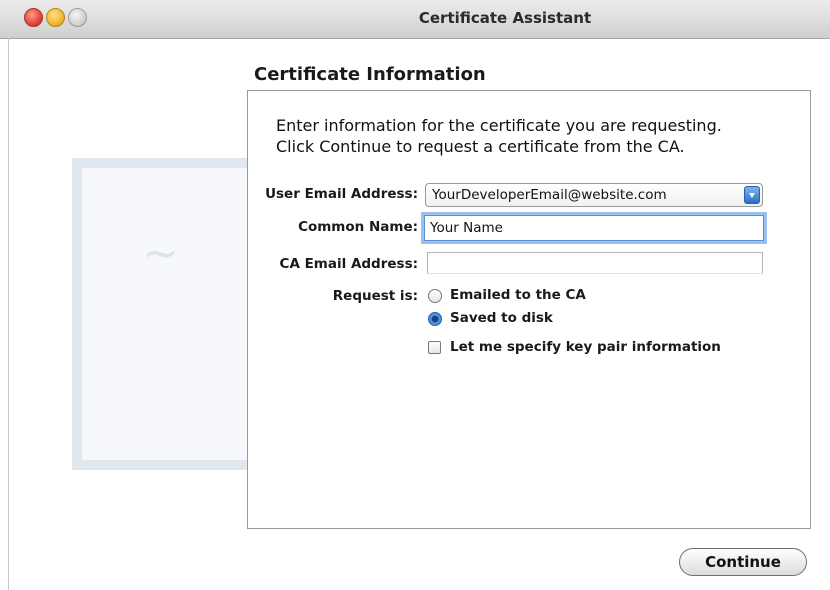  I want to click on radio-label-saved: Saved to disk, so click(501, 318).